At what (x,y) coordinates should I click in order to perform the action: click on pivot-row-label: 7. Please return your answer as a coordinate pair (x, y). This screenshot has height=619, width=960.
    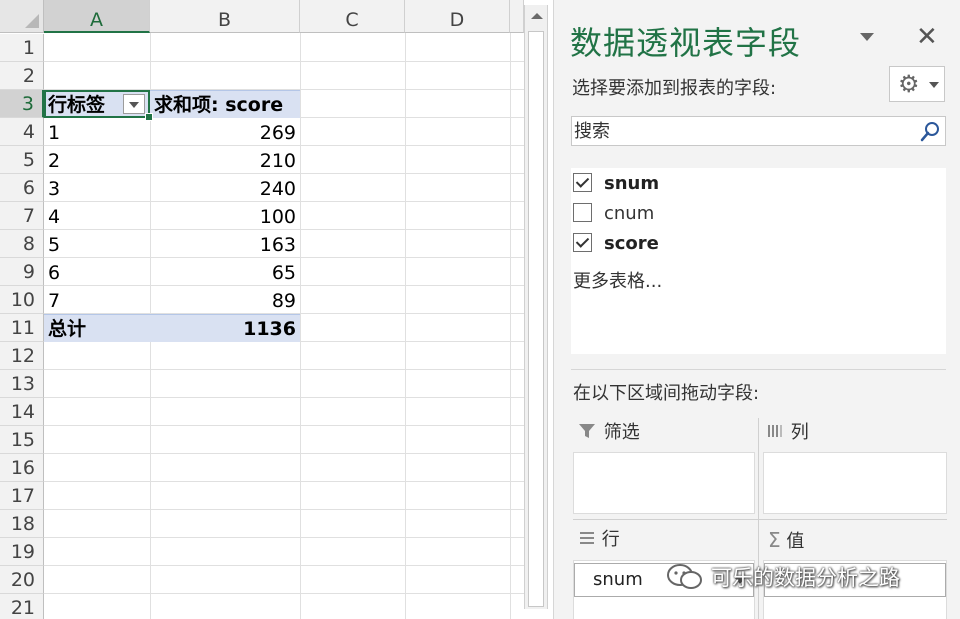
    Looking at the image, I should click on (97, 300).